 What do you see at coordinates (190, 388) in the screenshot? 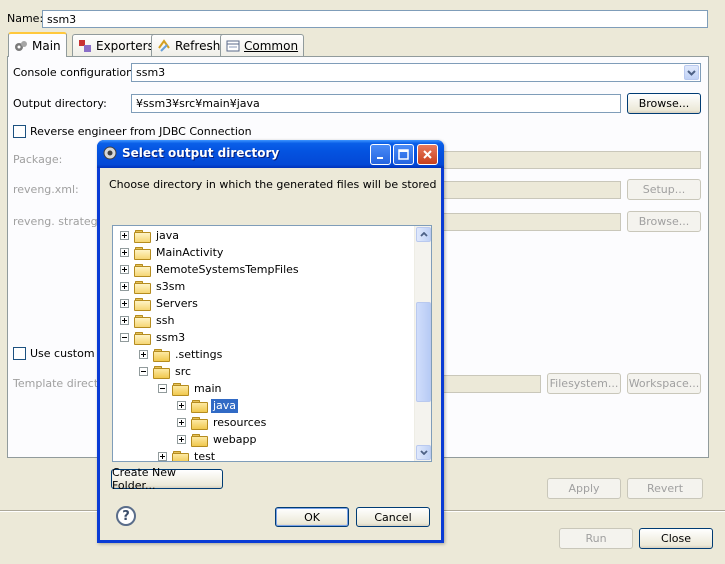
I see `tree-item: main` at bounding box center [190, 388].